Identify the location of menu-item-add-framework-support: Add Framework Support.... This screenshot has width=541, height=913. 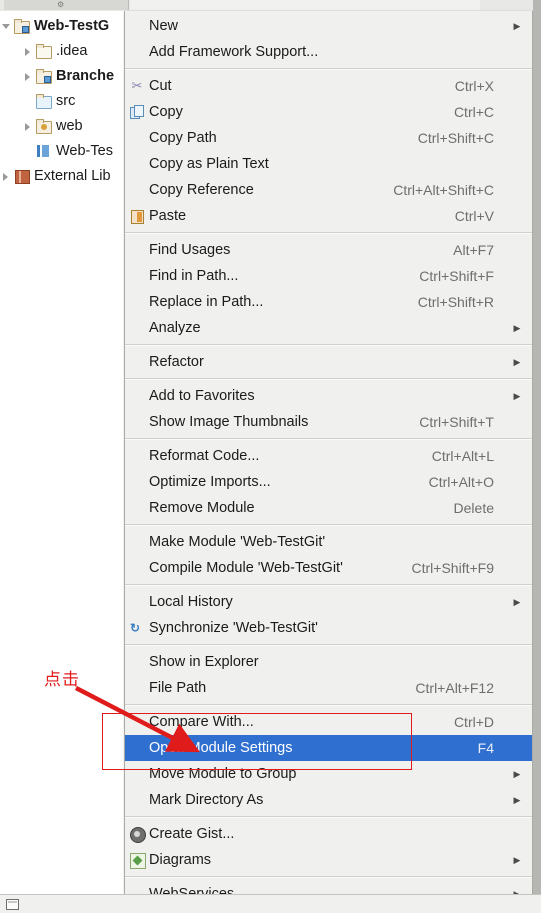
(328, 52).